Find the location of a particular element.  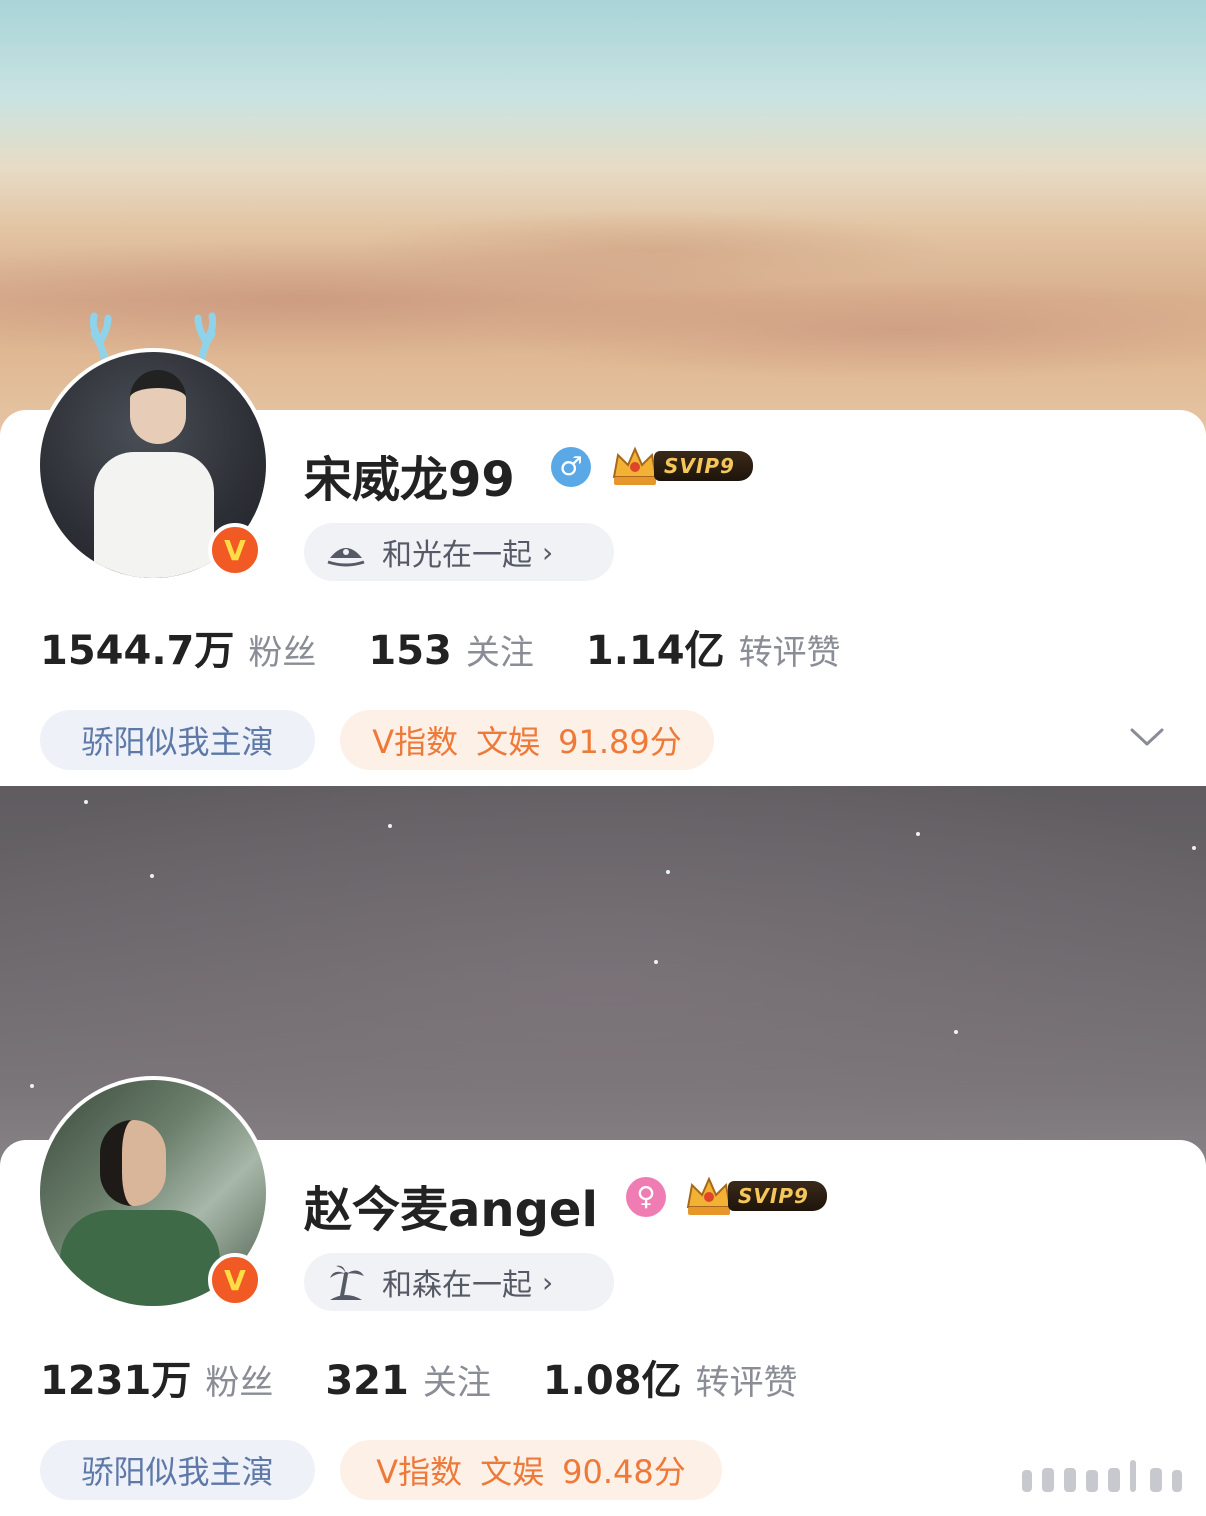

together-button: 和森在一起 › is located at coordinates (459, 1282).